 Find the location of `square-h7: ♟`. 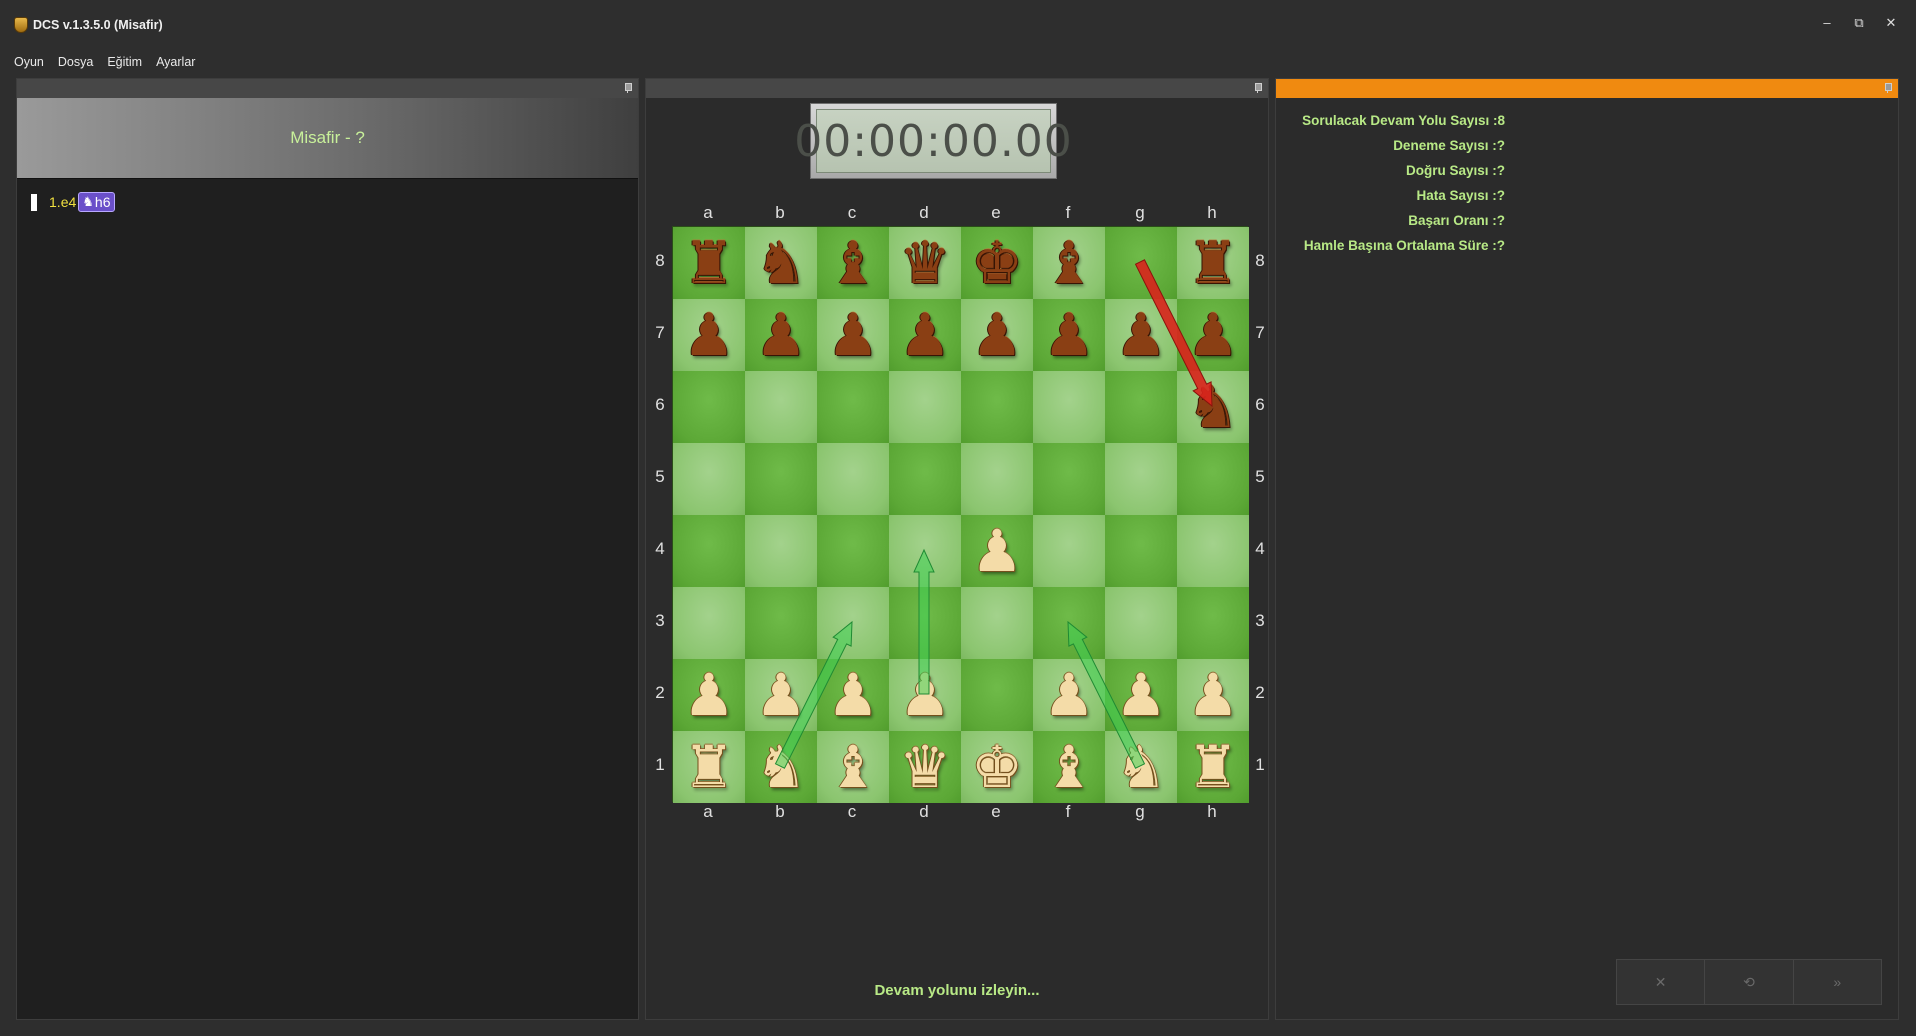

square-h7: ♟ is located at coordinates (1213, 335).